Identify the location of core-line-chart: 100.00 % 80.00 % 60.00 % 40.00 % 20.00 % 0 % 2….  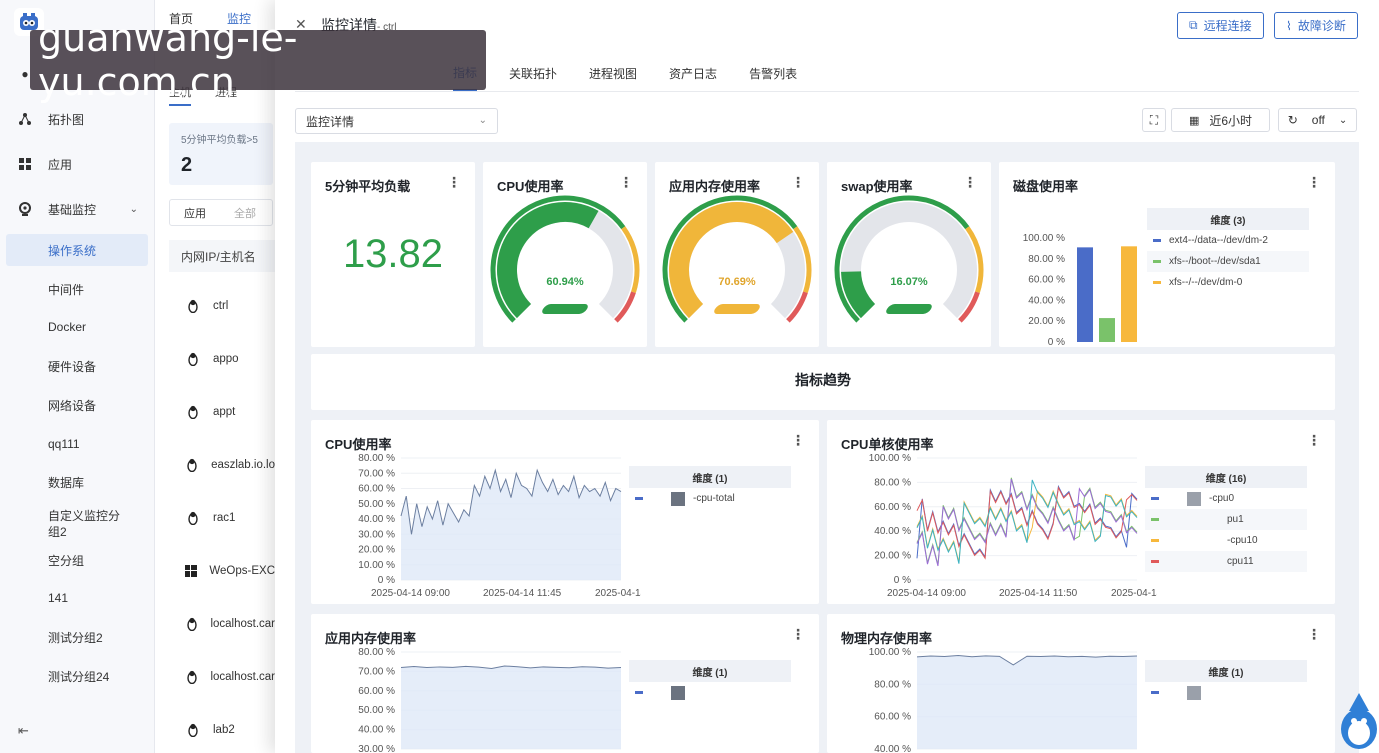
(1013, 526).